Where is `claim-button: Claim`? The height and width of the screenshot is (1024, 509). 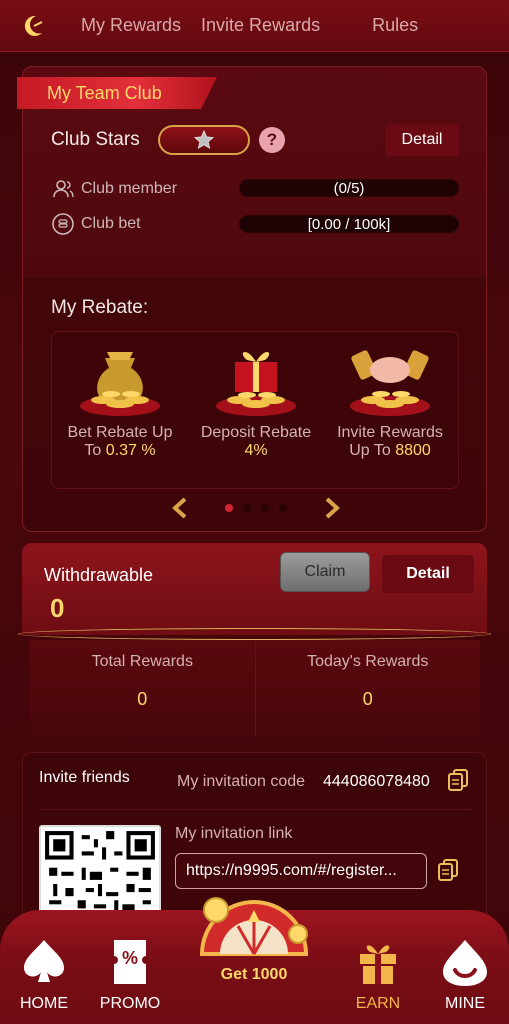 claim-button: Claim is located at coordinates (325, 572).